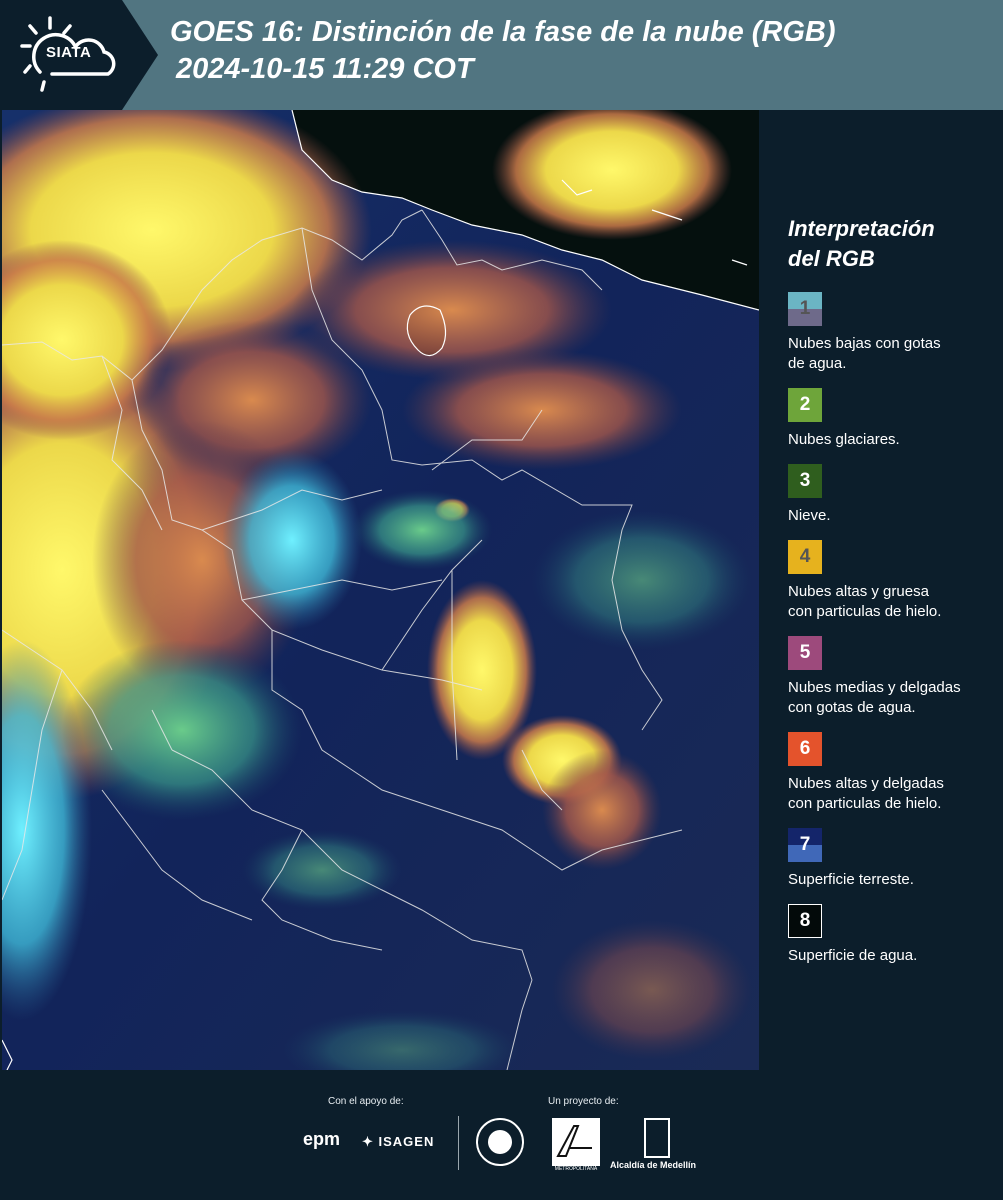  What do you see at coordinates (406, 1141) in the screenshot?
I see `isagen-text: ISAGEN` at bounding box center [406, 1141].